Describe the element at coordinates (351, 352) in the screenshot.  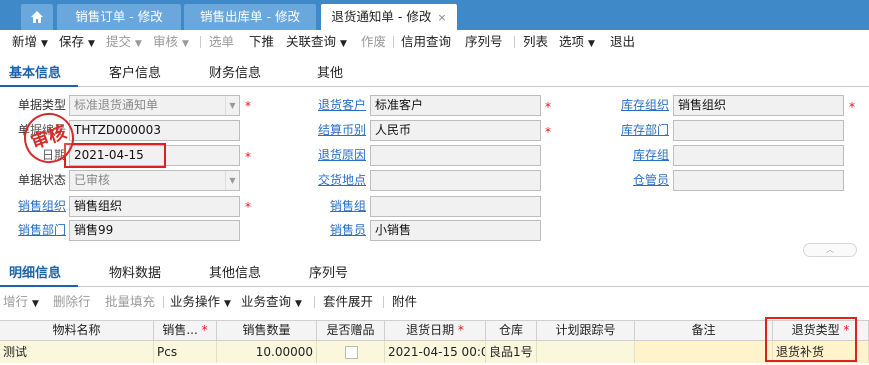
I see `gift-checkbox` at that location.